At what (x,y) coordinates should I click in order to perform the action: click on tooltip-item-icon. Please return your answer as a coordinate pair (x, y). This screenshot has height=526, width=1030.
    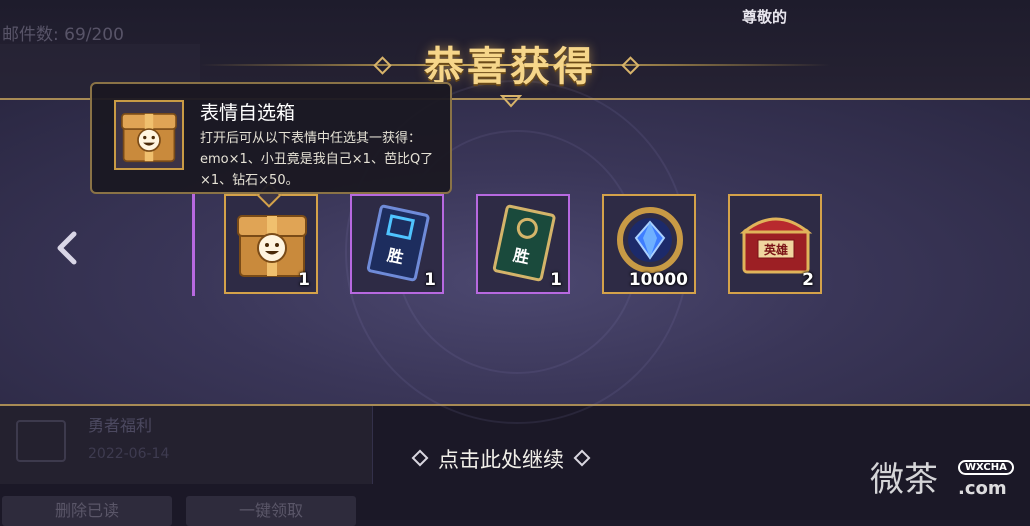
    Looking at the image, I should click on (149, 135).